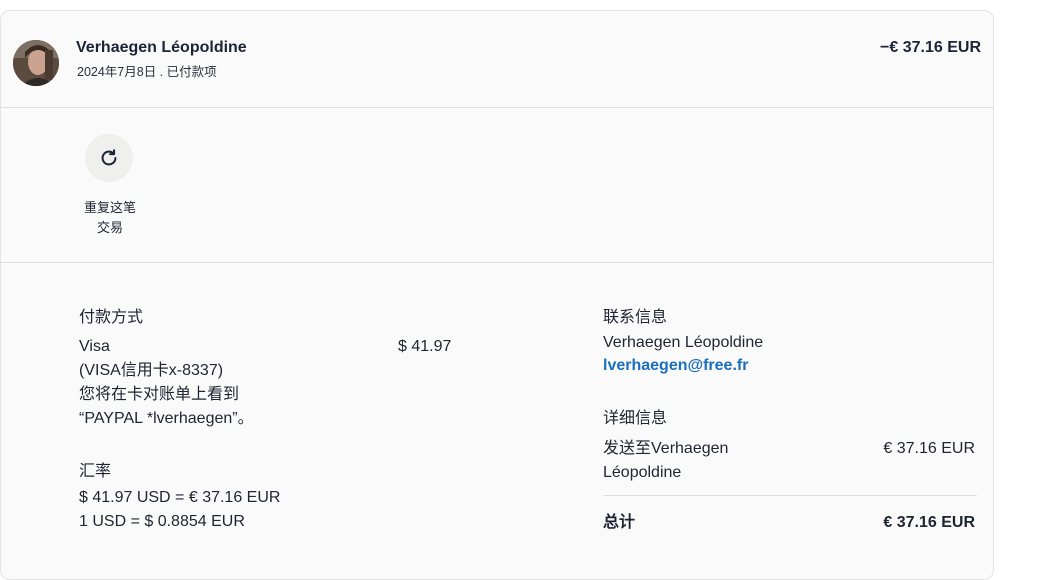 The image size is (1041, 580). What do you see at coordinates (180, 497) in the screenshot?
I see `exchange-rate-line1: $ 41.97 USD = € 37.16 EUR` at bounding box center [180, 497].